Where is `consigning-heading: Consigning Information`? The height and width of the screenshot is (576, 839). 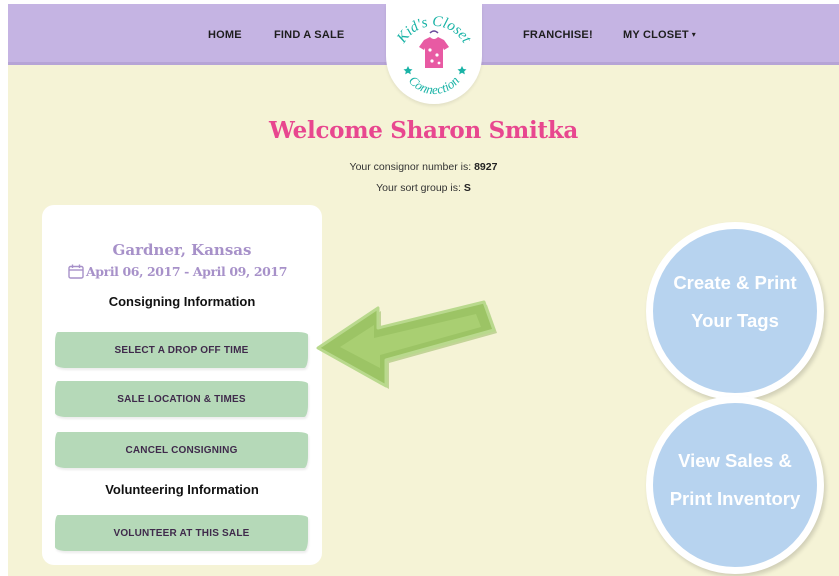
consigning-heading: Consigning Information is located at coordinates (182, 301).